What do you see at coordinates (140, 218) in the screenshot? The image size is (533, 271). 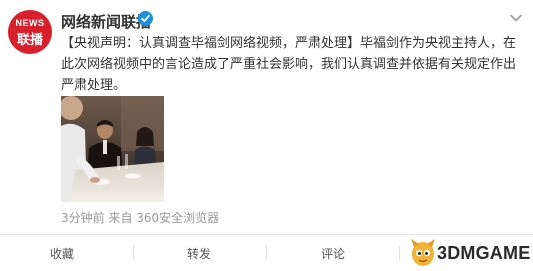 I see `post-meta: 3分钟前 来自 360安全浏览器` at bounding box center [140, 218].